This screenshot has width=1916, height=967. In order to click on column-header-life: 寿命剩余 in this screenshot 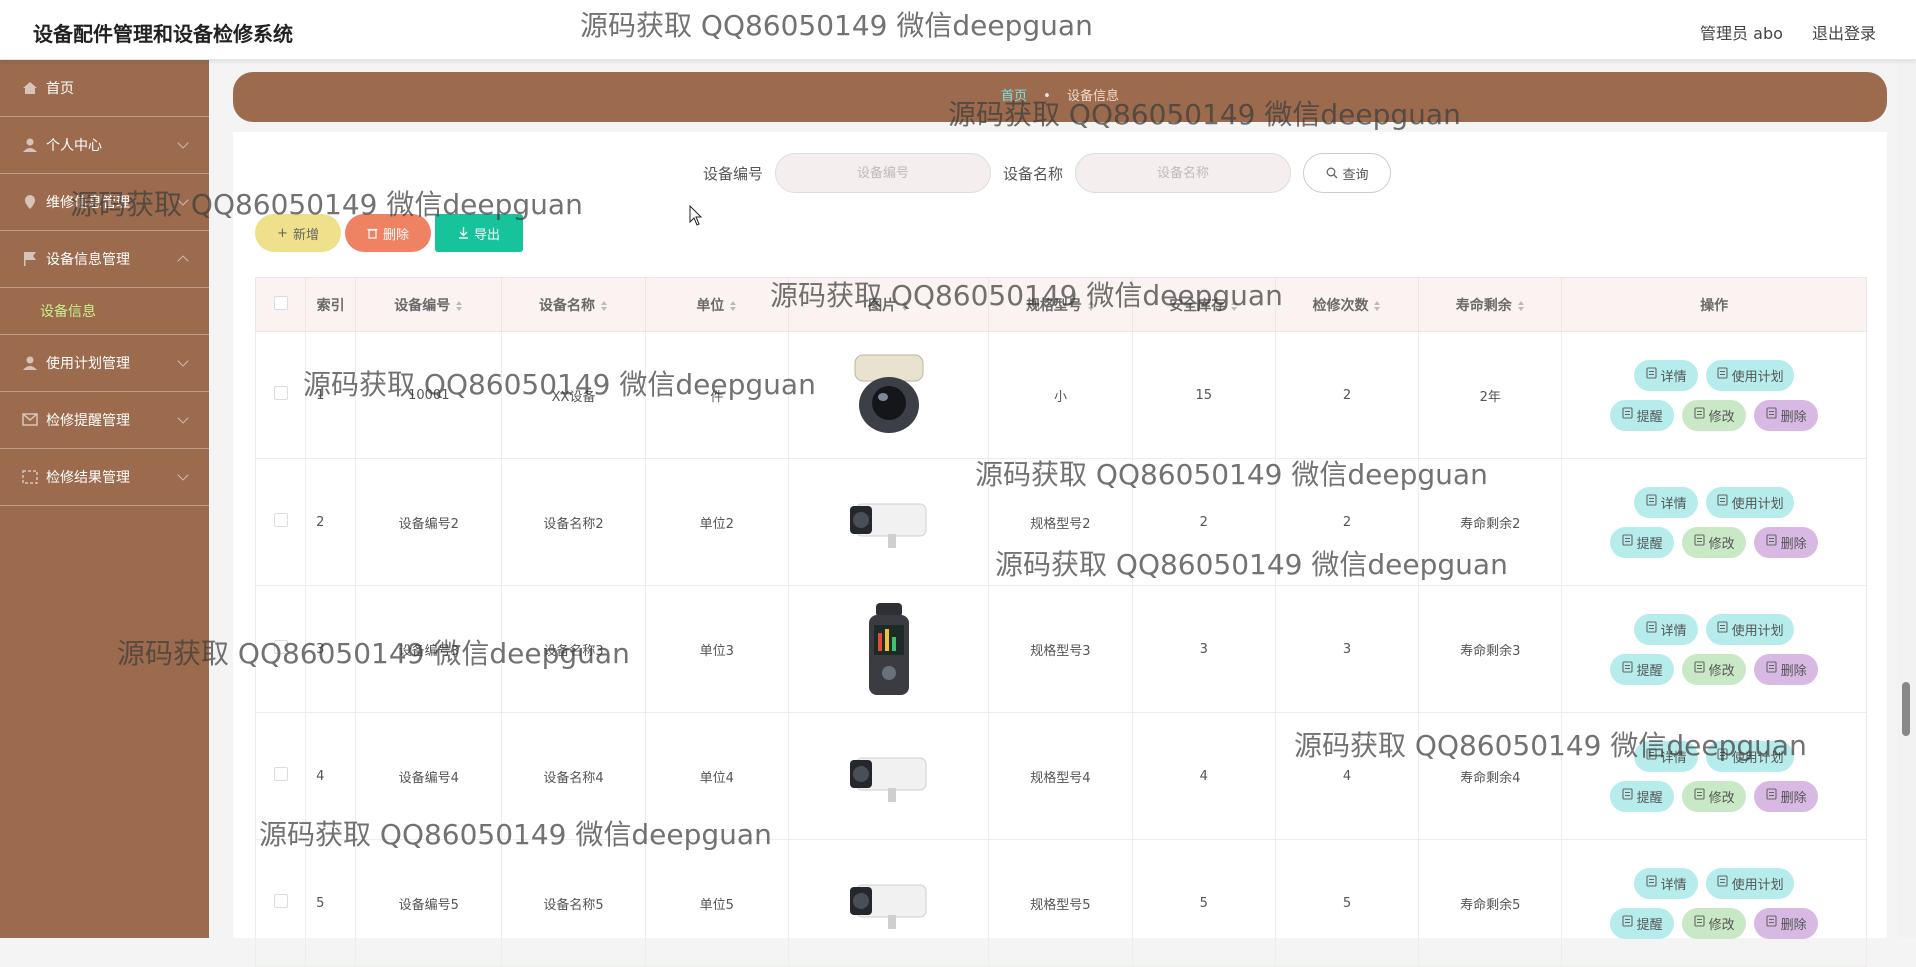, I will do `click(1490, 304)`.